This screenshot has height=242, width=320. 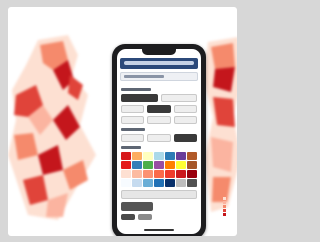 What do you see at coordinates (228, 207) in the screenshot?
I see `map-legend` at bounding box center [228, 207].